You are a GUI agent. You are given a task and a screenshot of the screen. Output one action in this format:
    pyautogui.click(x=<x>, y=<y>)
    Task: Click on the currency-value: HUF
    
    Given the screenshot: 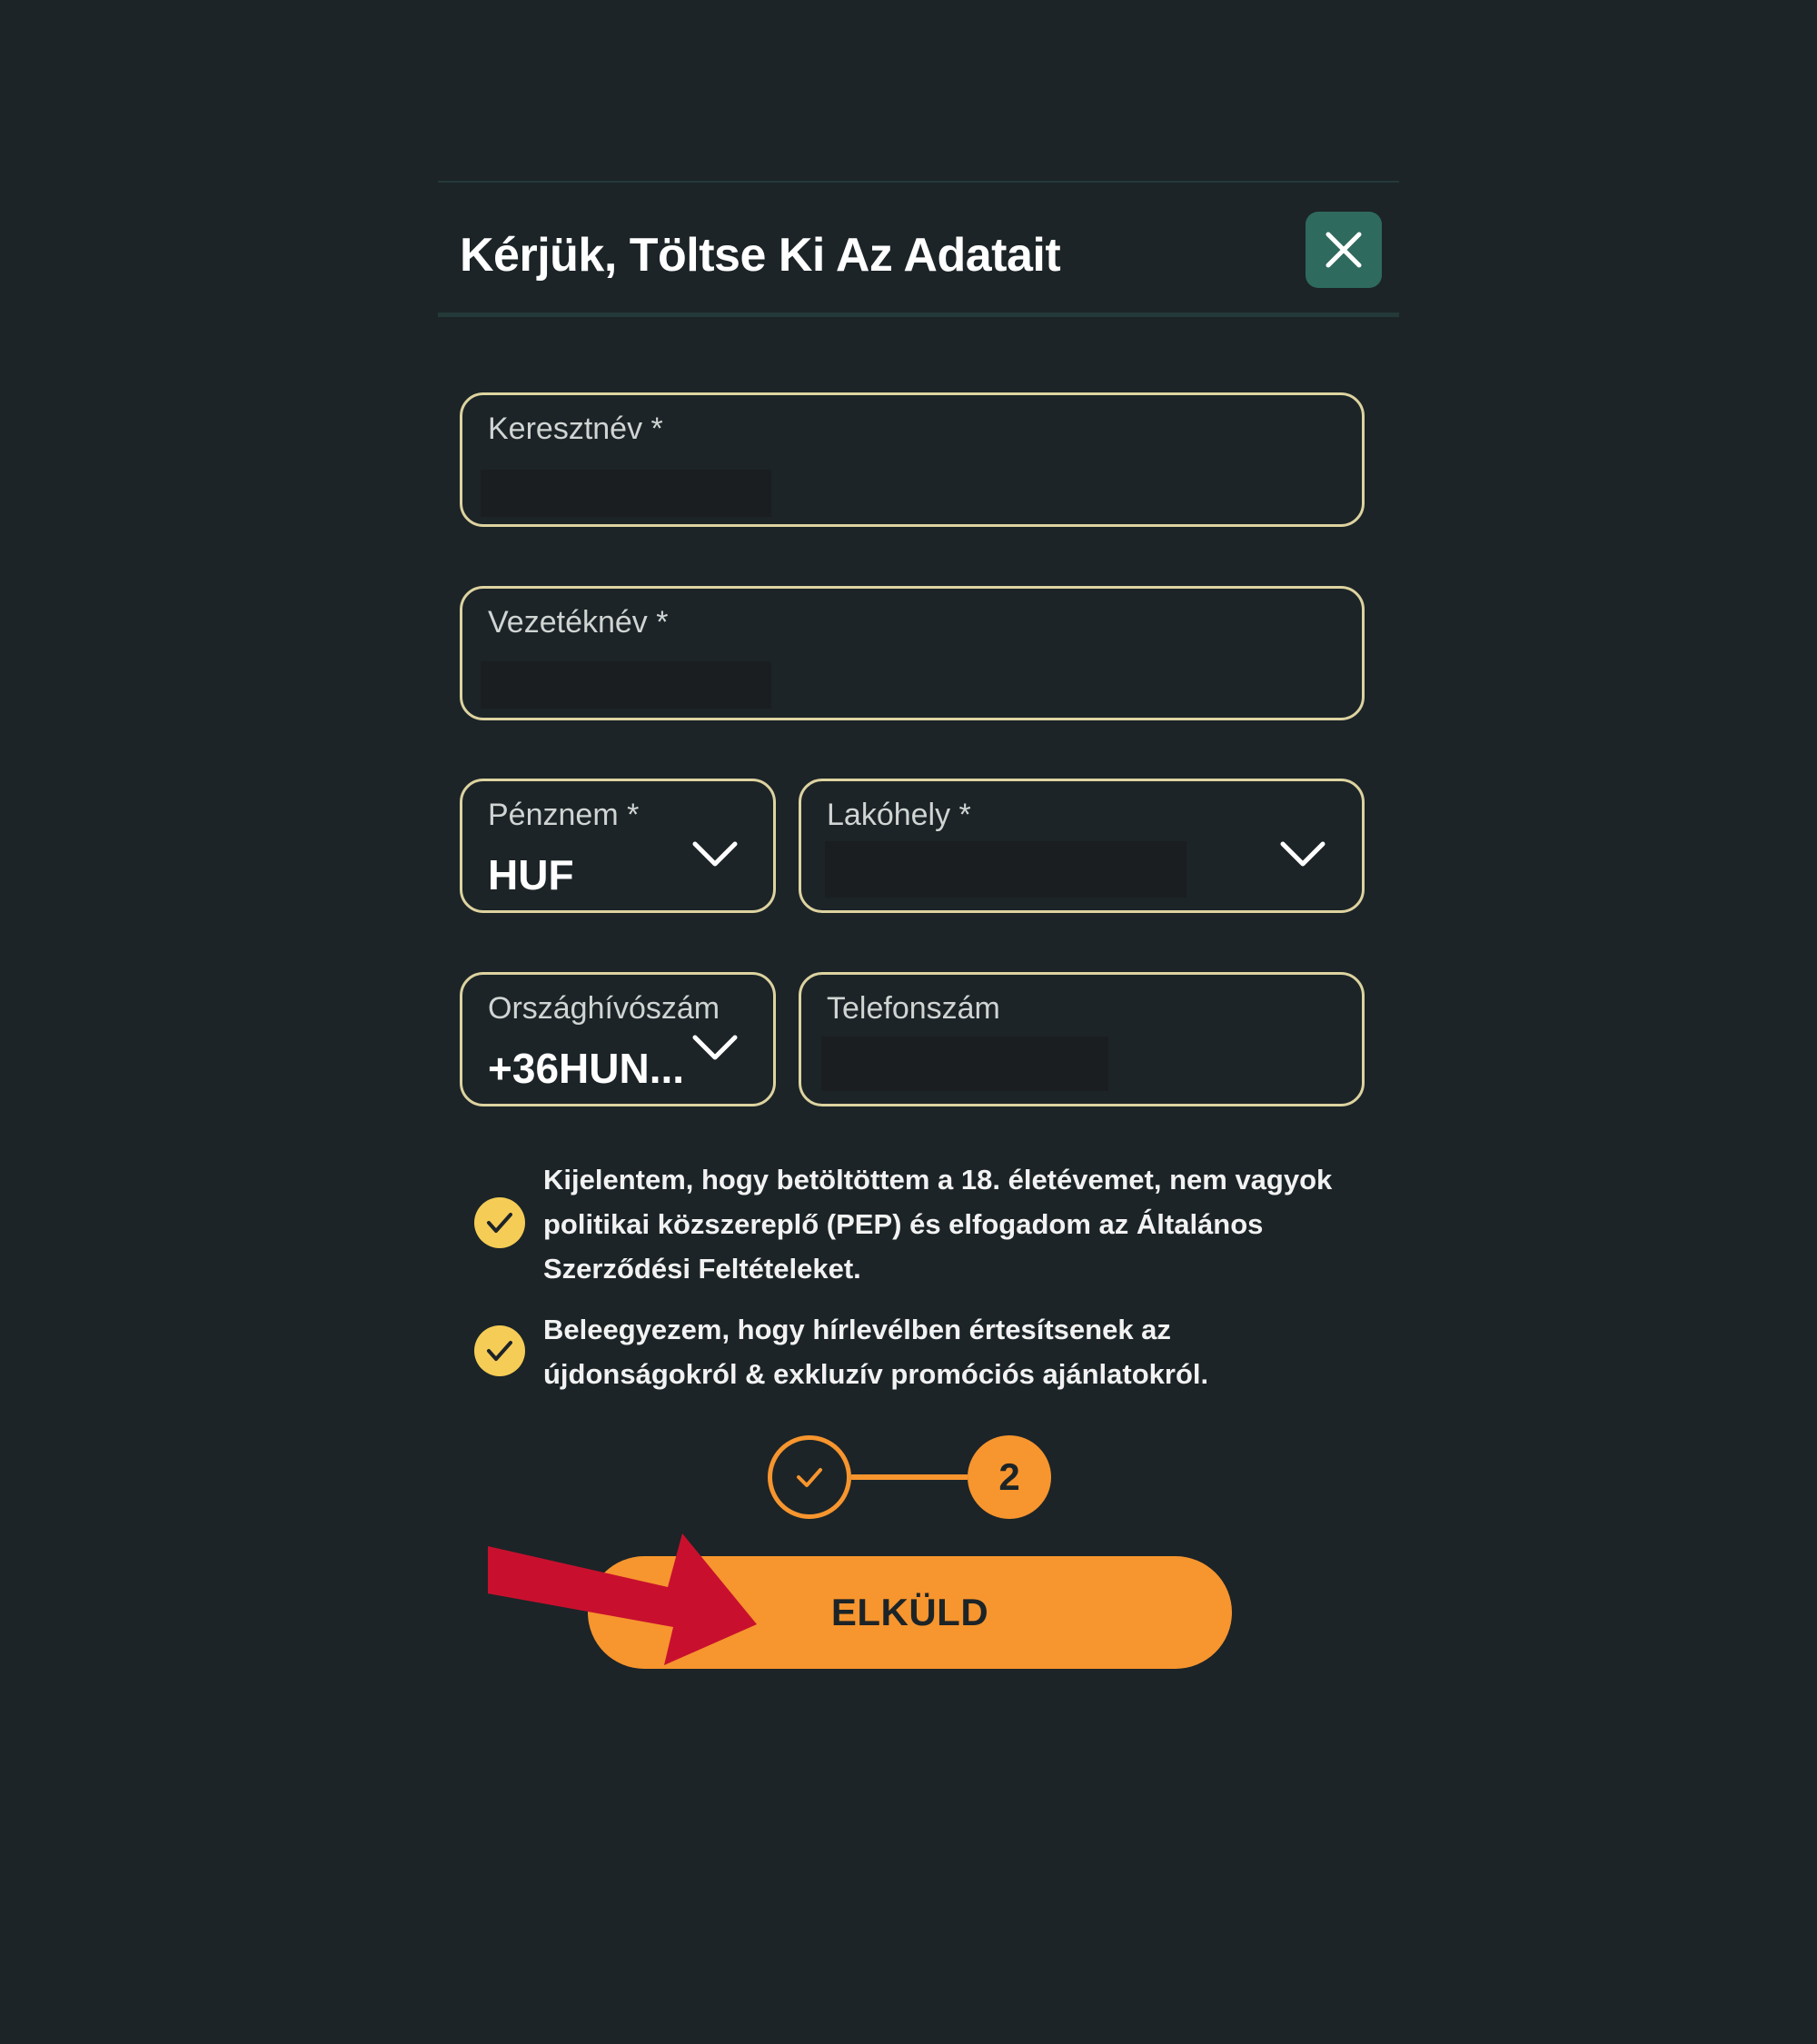 What is the action you would take?
    pyautogui.click(x=531, y=874)
    